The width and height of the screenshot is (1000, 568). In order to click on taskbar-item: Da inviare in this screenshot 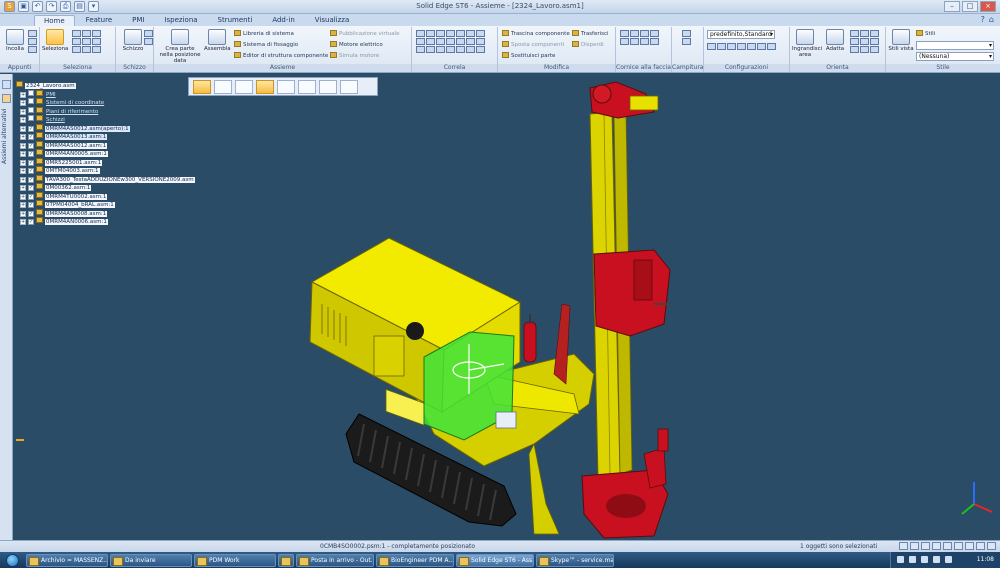, I will do `click(151, 560)`.